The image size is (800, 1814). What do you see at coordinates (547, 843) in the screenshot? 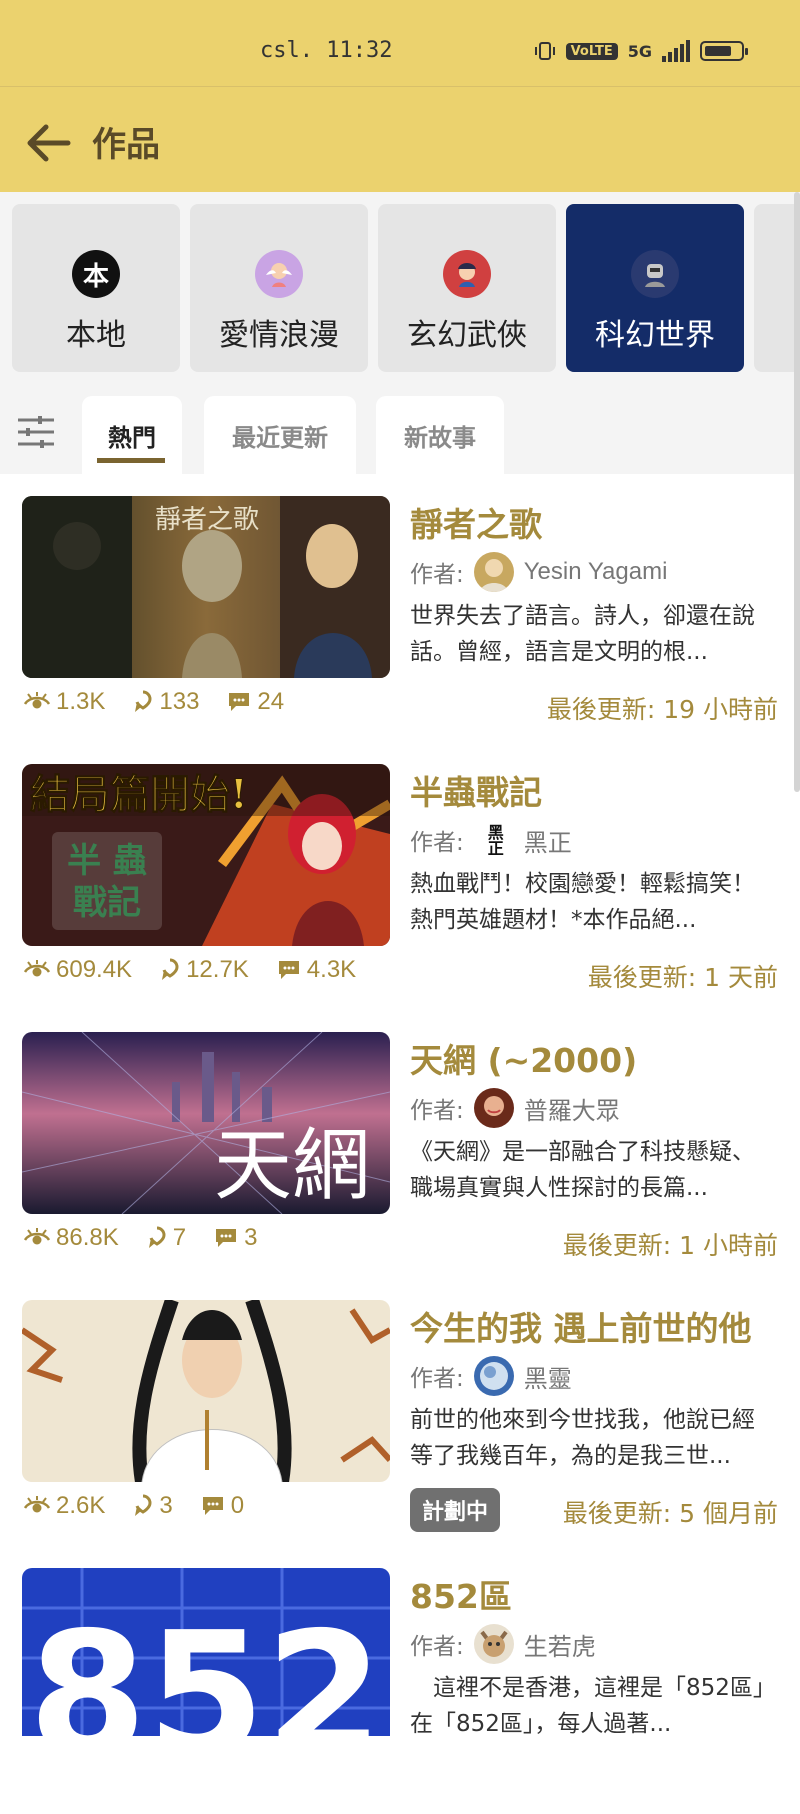
I see `author-name: 黑正` at bounding box center [547, 843].